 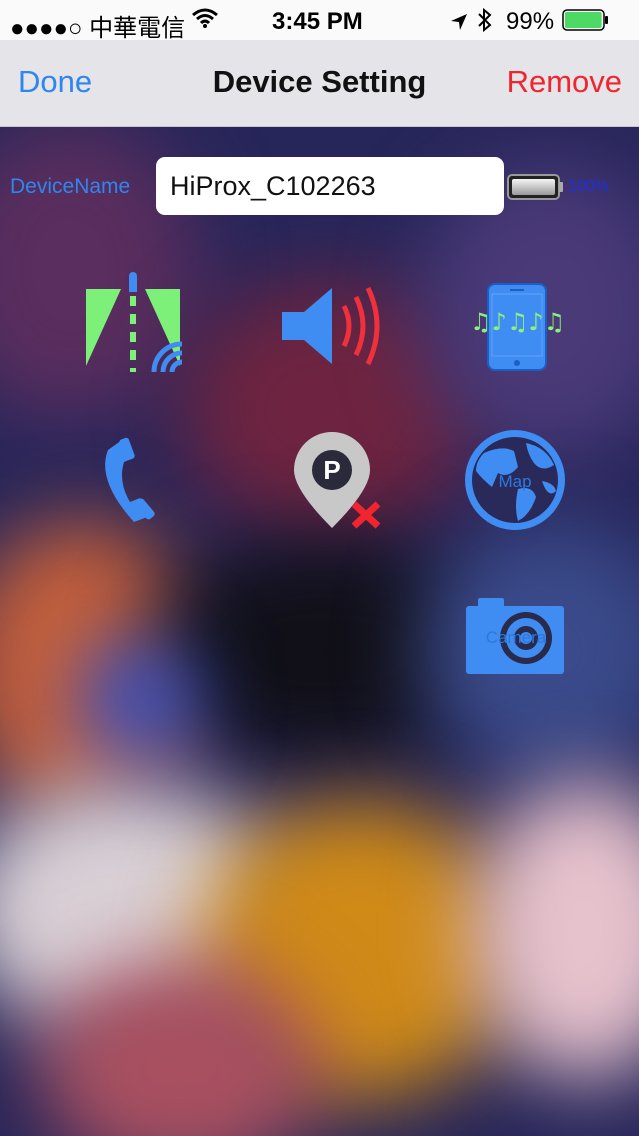 I want to click on device-battery-icon, so click(x=536, y=189).